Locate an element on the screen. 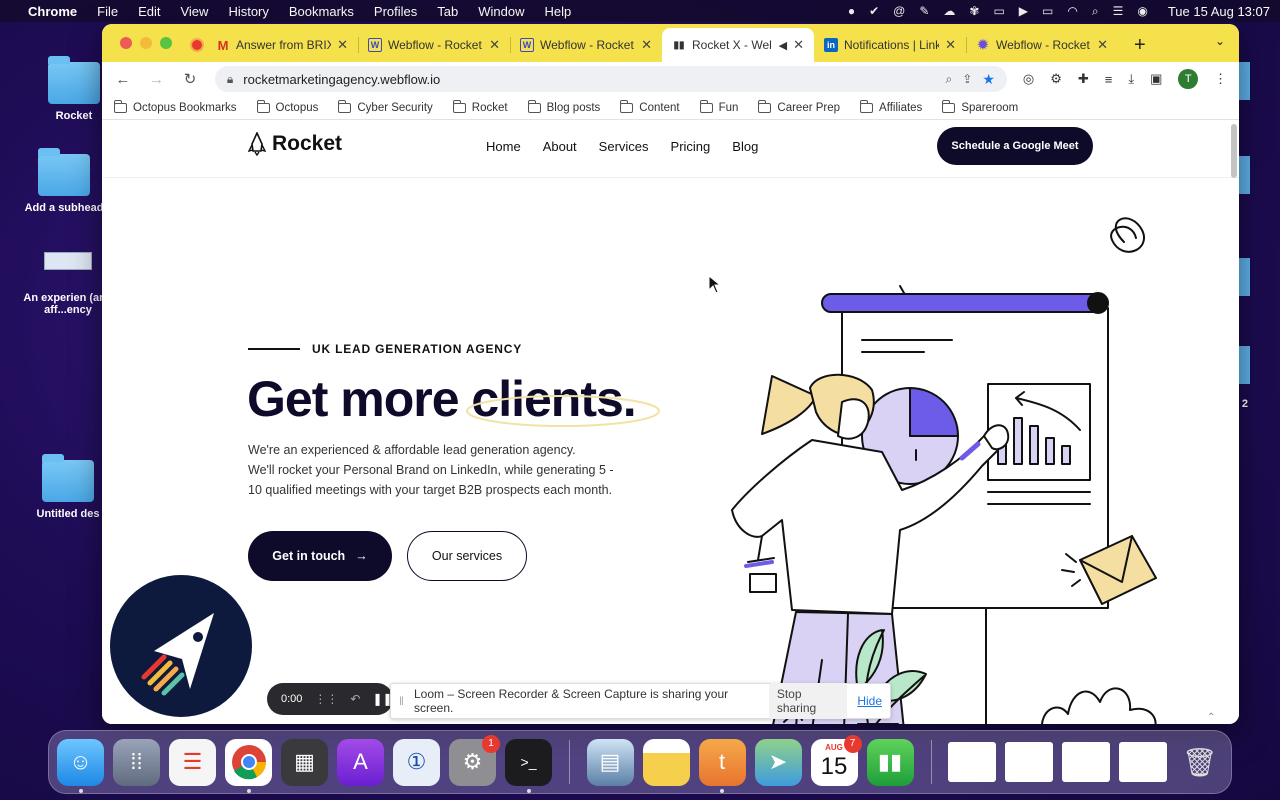 The width and height of the screenshot is (1280, 800). cloud-icon: ☁ is located at coordinates (949, 11).